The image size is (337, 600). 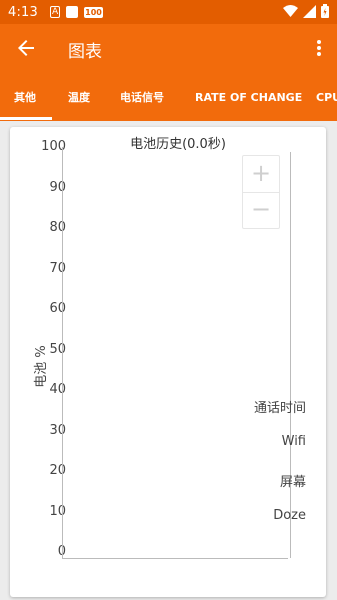 What do you see at coordinates (290, 355) in the screenshot?
I see `state-axis-line` at bounding box center [290, 355].